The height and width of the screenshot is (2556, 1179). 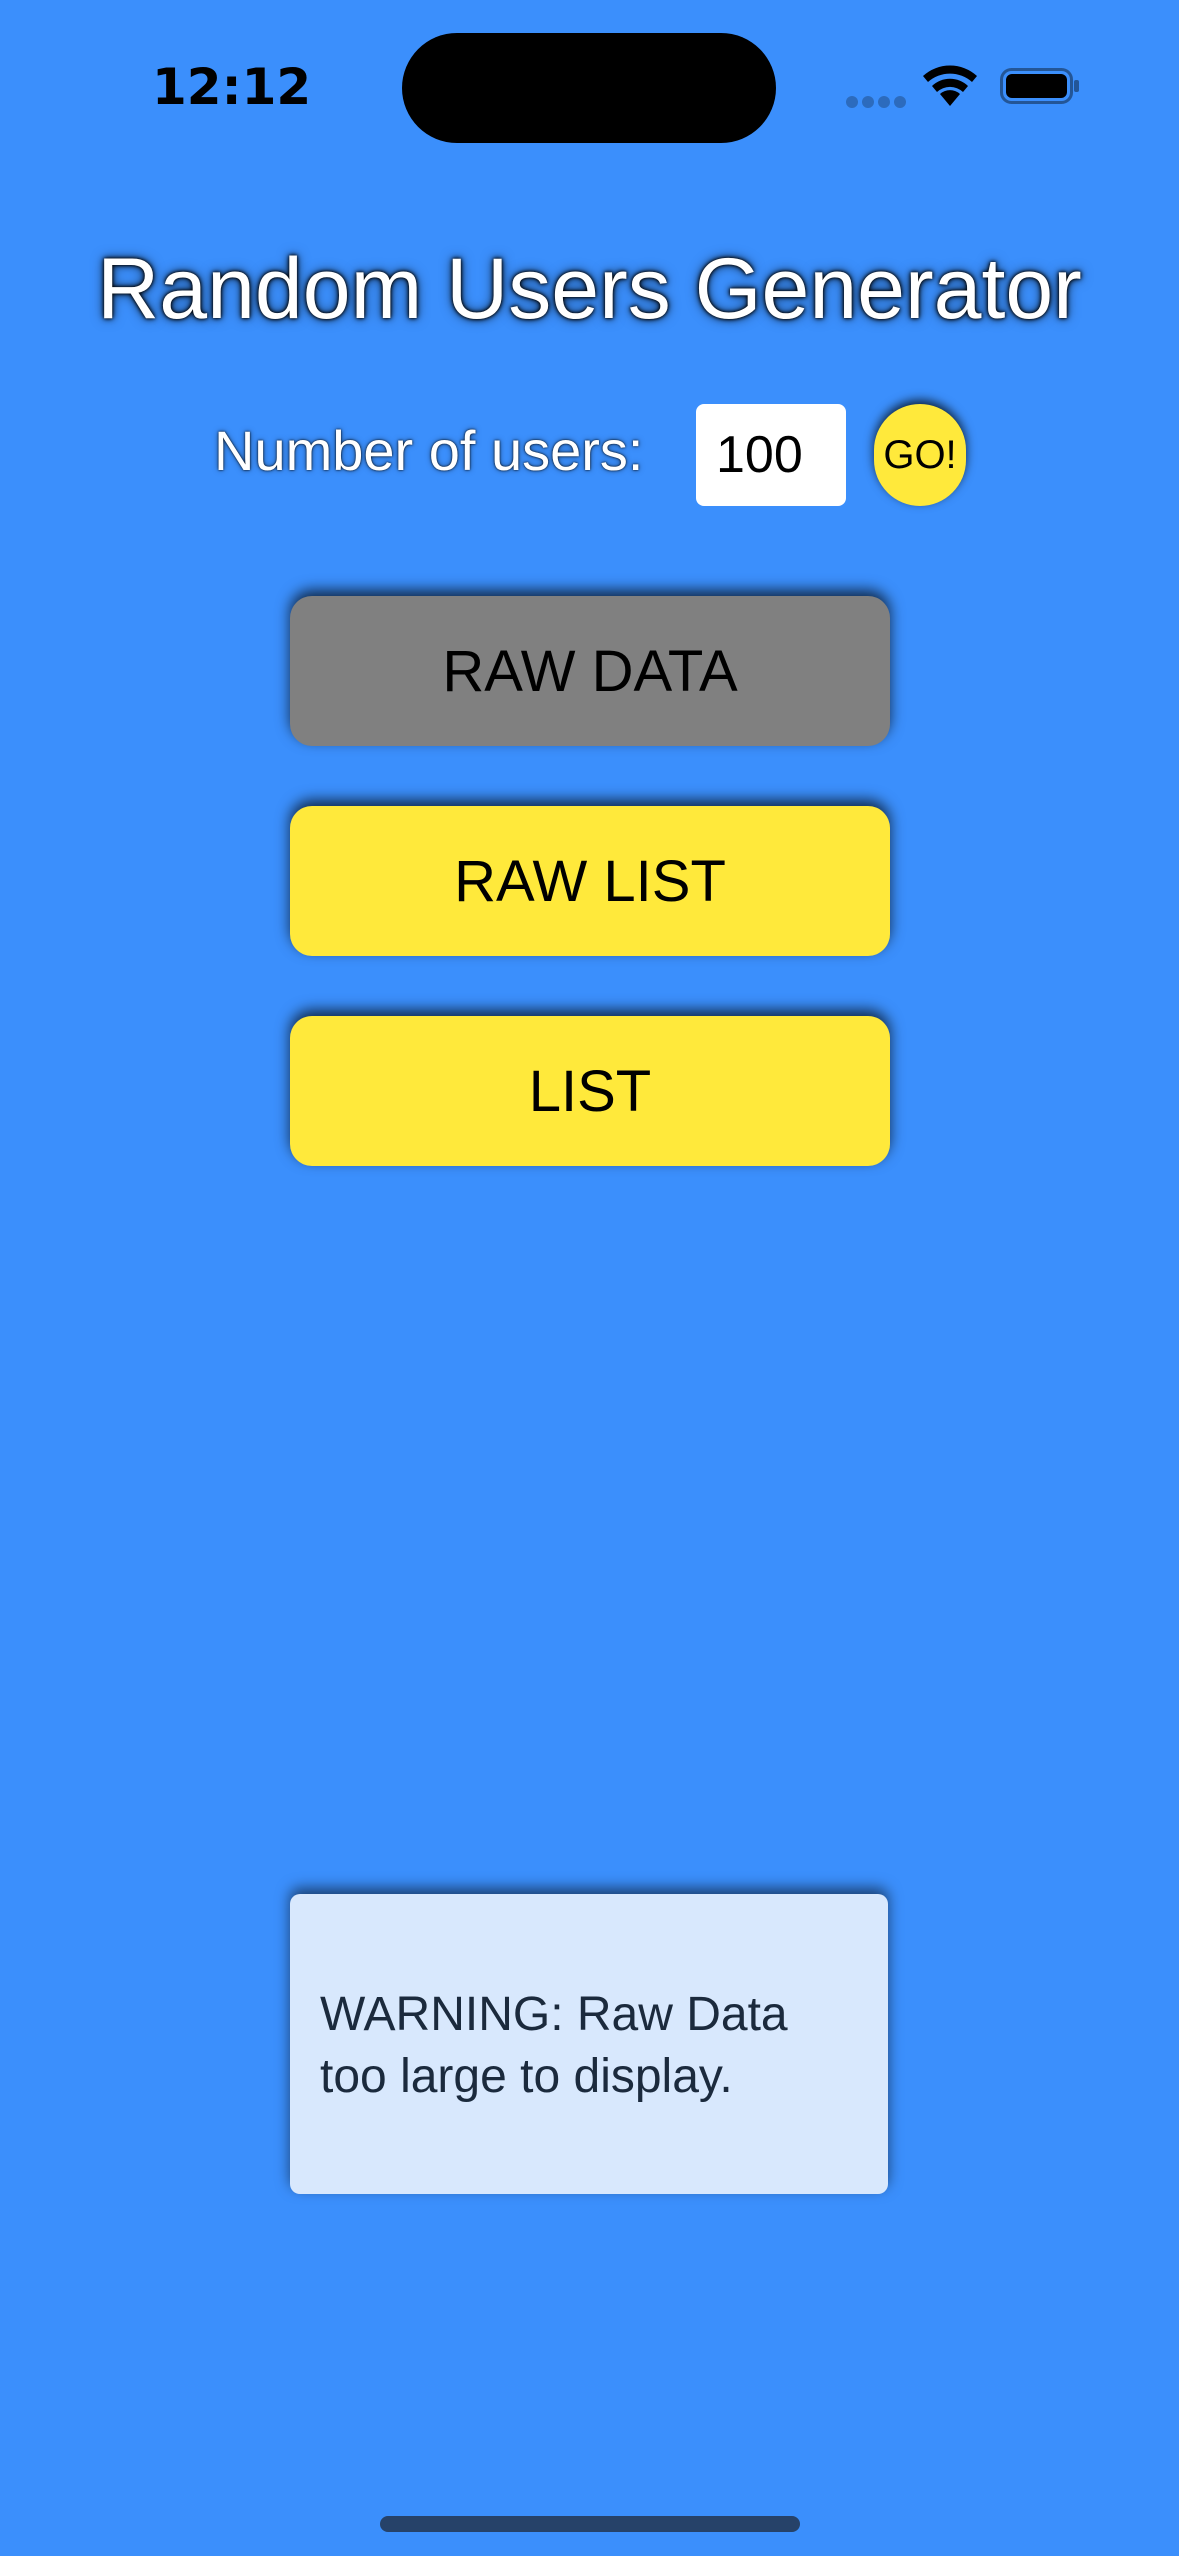 What do you see at coordinates (590, 1091) in the screenshot?
I see `list-button: LIST` at bounding box center [590, 1091].